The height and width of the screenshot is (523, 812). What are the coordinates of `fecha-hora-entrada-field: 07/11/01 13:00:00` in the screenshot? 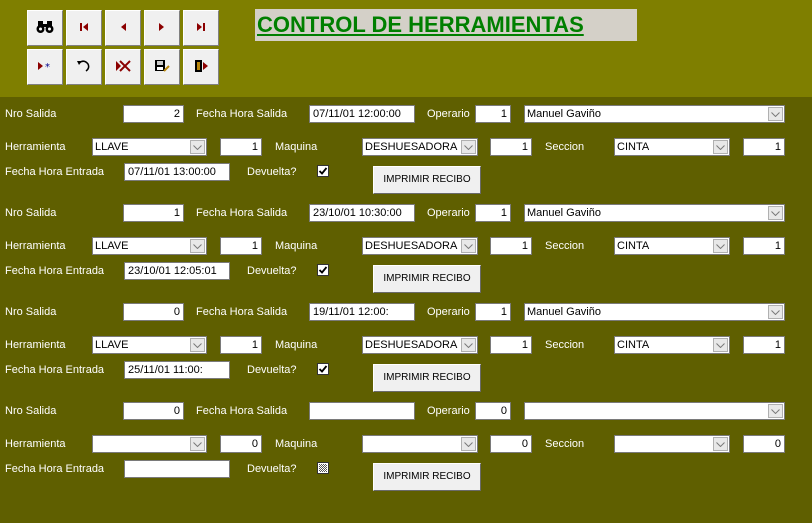 It's located at (177, 172).